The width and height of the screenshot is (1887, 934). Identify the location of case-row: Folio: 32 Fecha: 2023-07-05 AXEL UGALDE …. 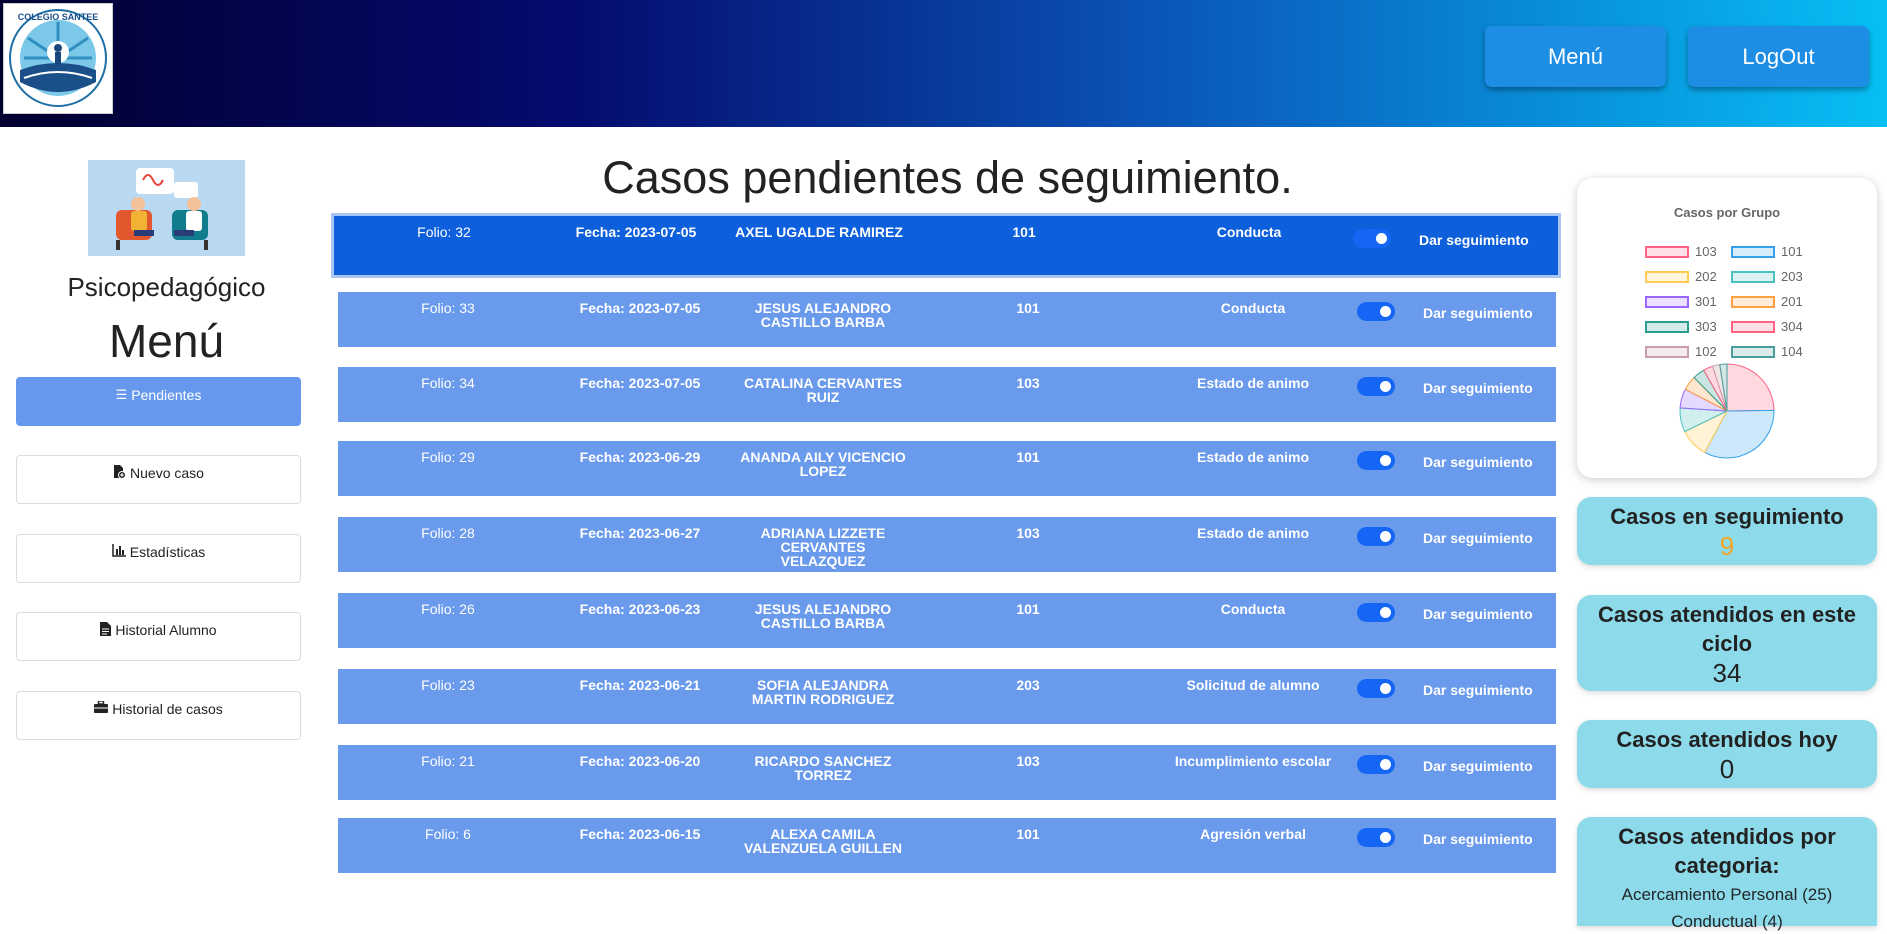
(946, 245).